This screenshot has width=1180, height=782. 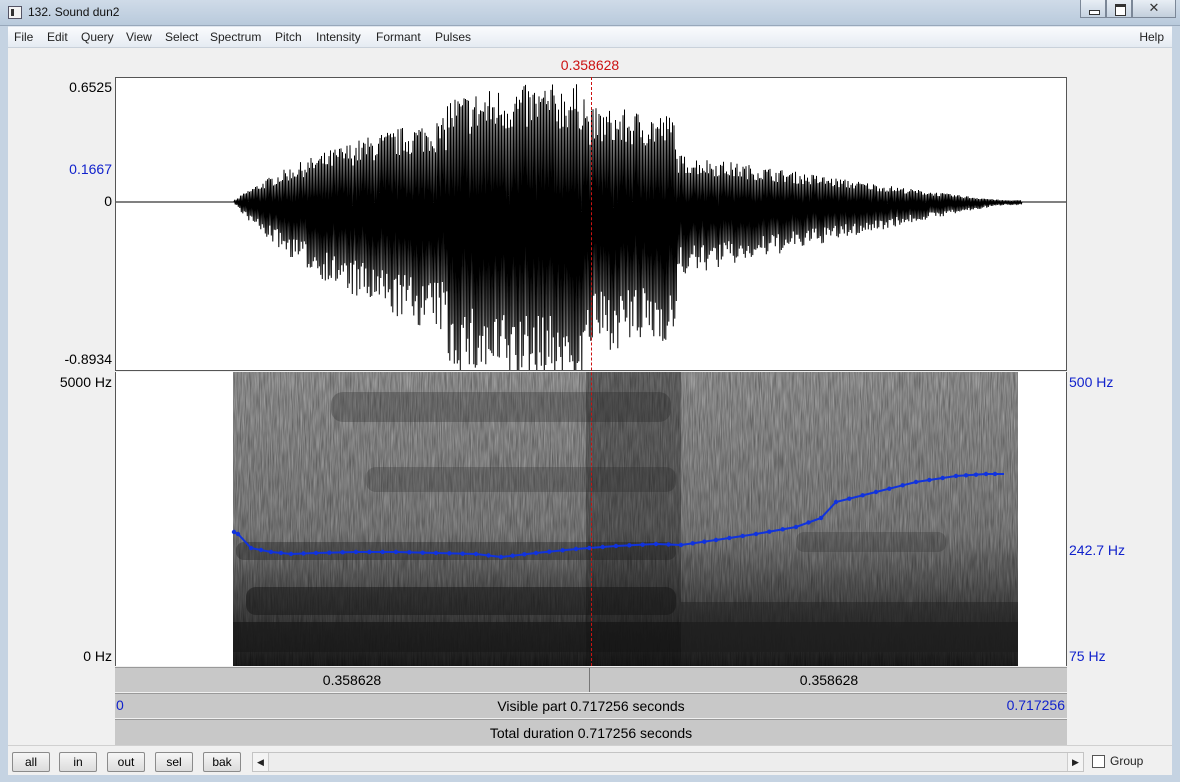 I want to click on wave-y-zero: 0, so click(x=108, y=201).